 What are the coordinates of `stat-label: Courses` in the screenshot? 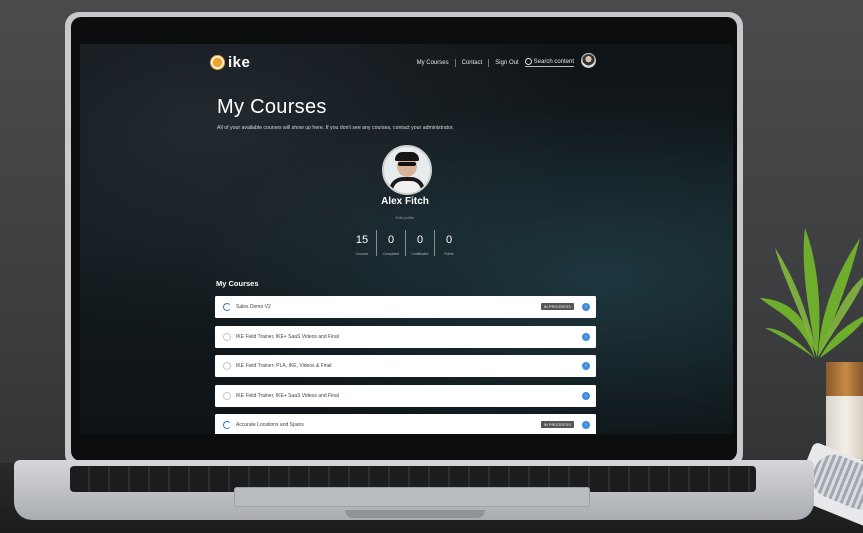 It's located at (362, 254).